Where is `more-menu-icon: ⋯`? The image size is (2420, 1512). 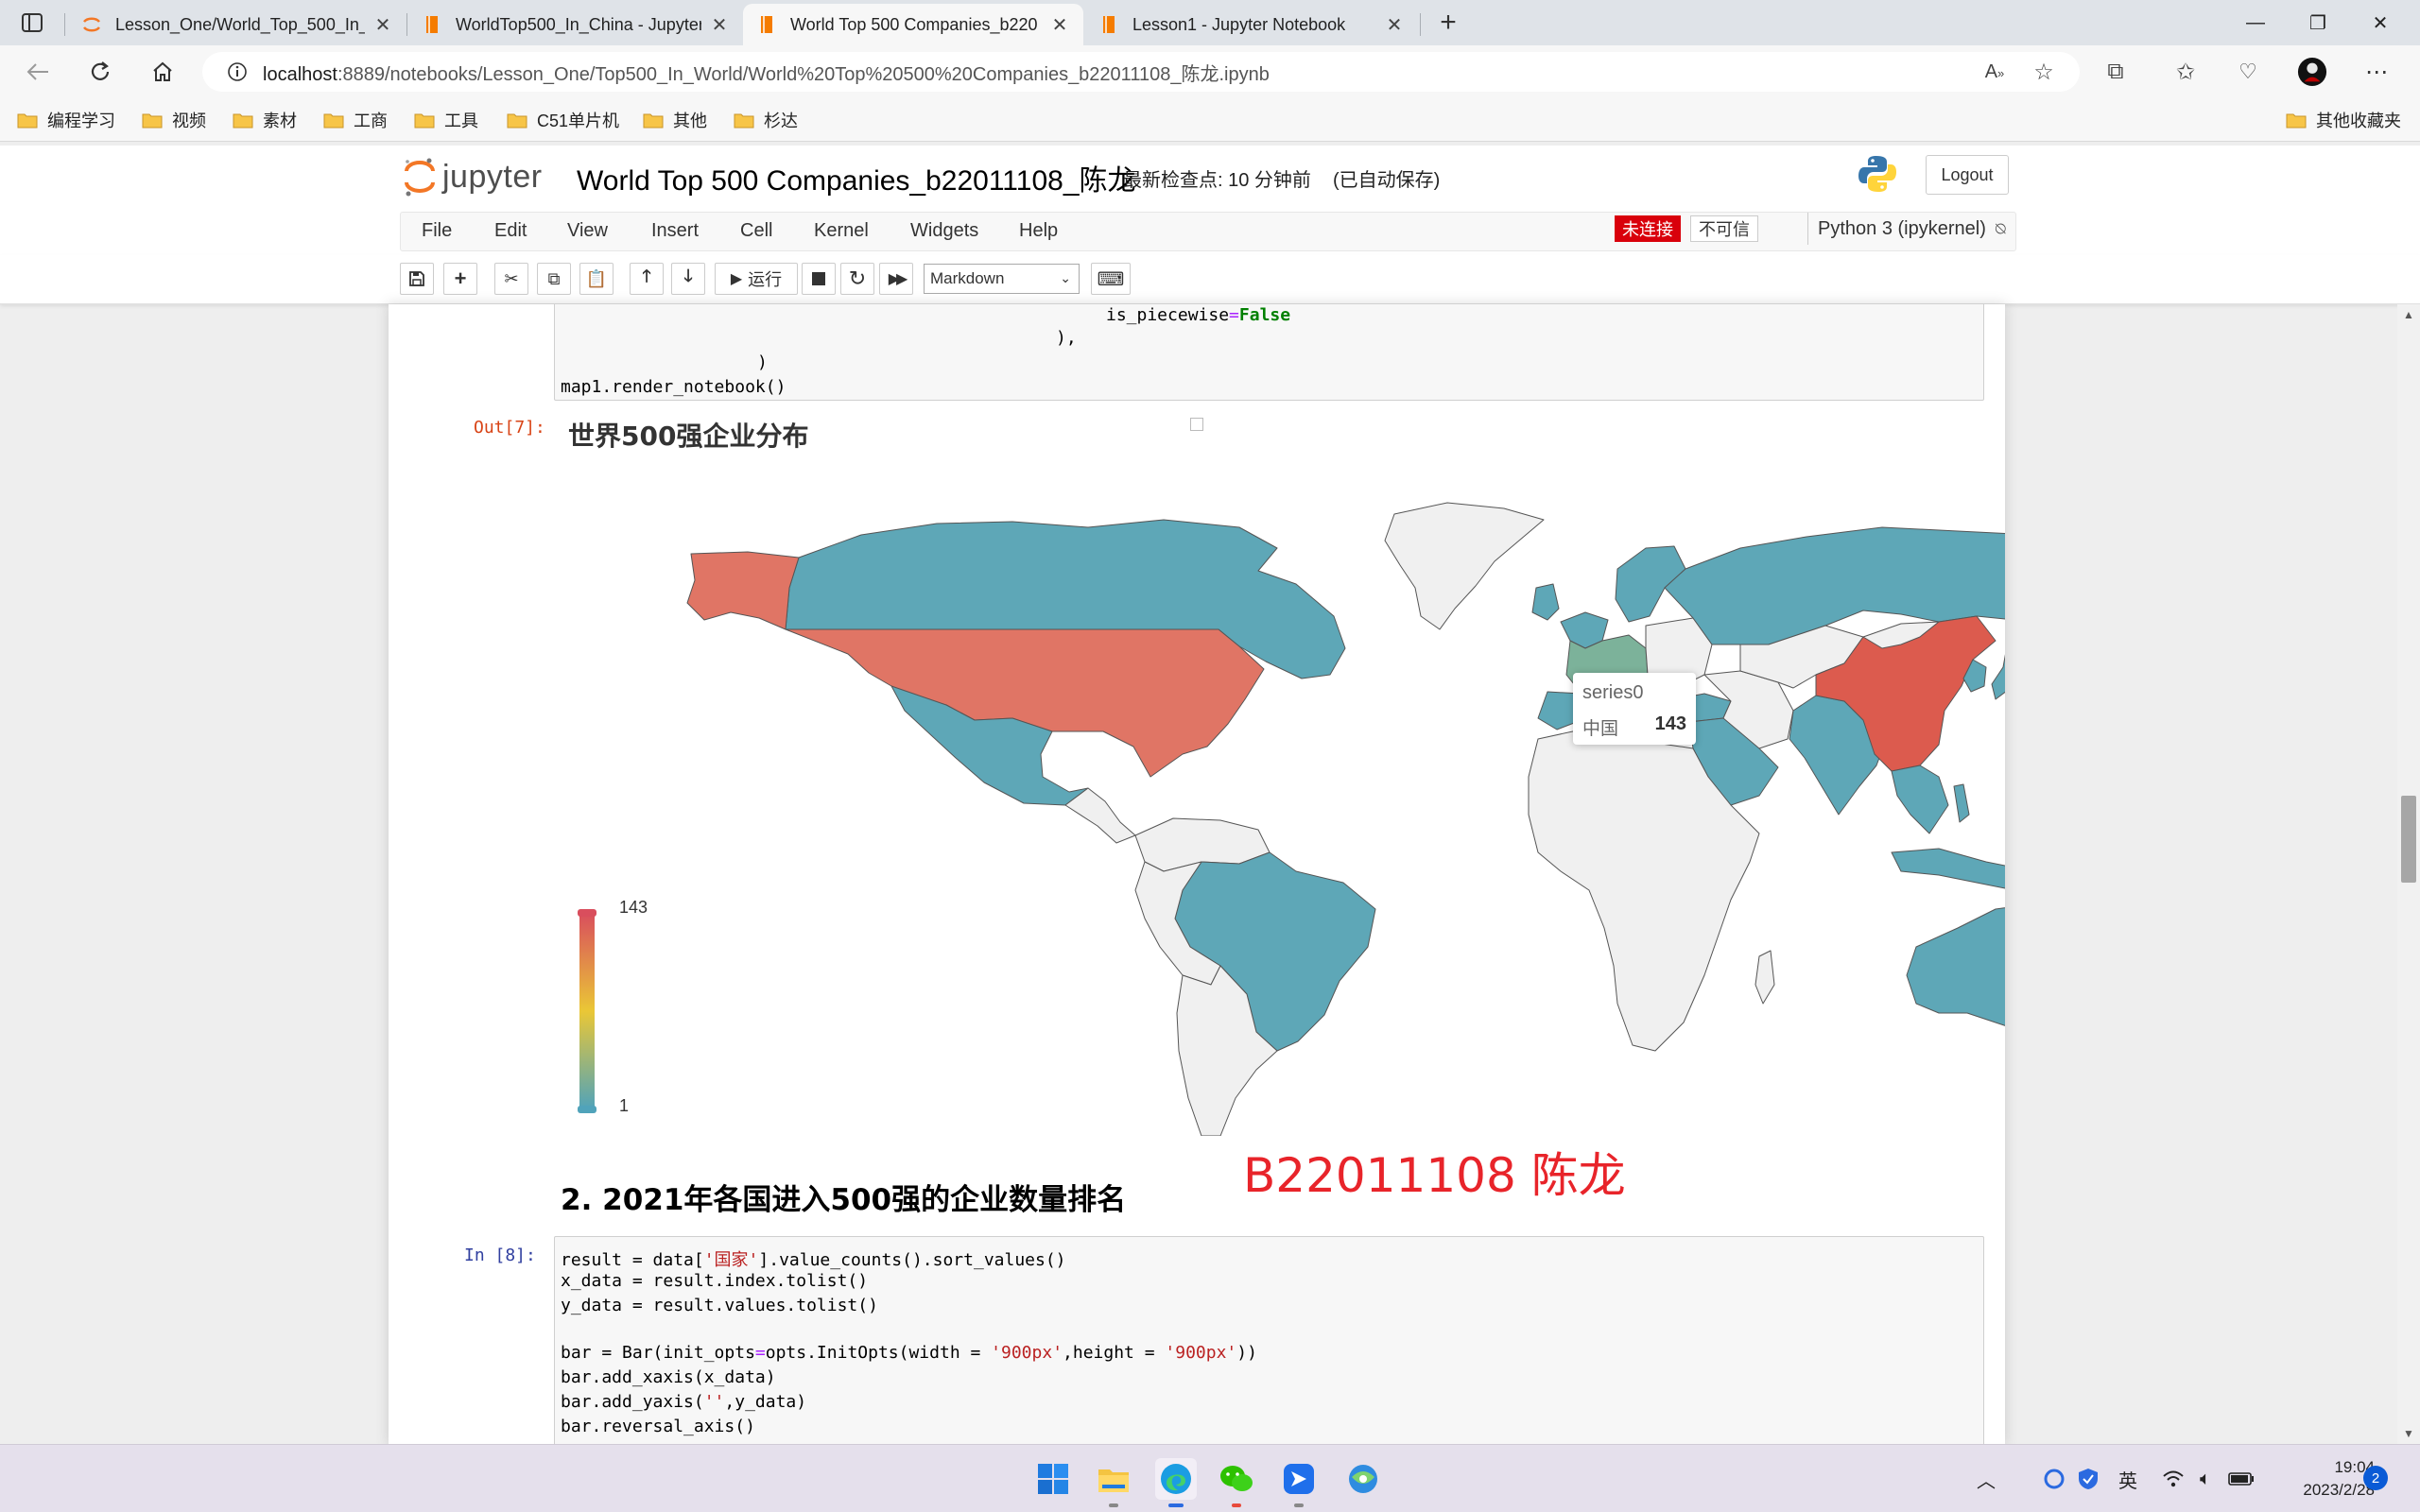
more-menu-icon: ⋯ is located at coordinates (2376, 72).